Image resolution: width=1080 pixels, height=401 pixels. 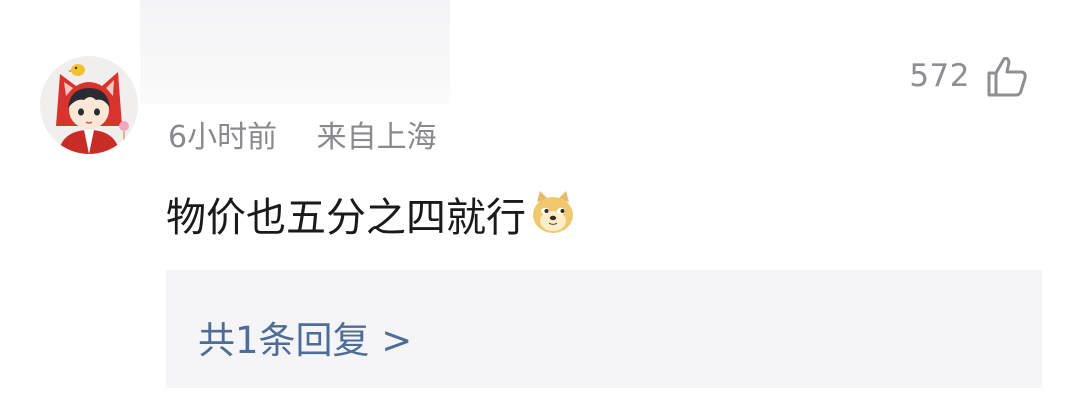 What do you see at coordinates (346, 218) in the screenshot?
I see `comment-text: 物价也五分之四就行` at bounding box center [346, 218].